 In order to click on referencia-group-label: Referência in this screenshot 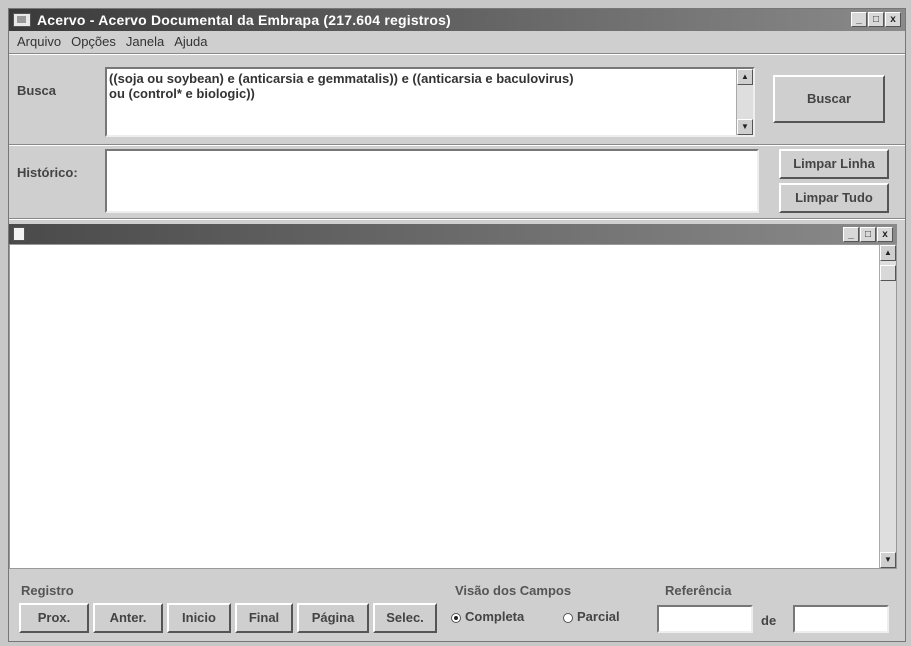, I will do `click(698, 590)`.